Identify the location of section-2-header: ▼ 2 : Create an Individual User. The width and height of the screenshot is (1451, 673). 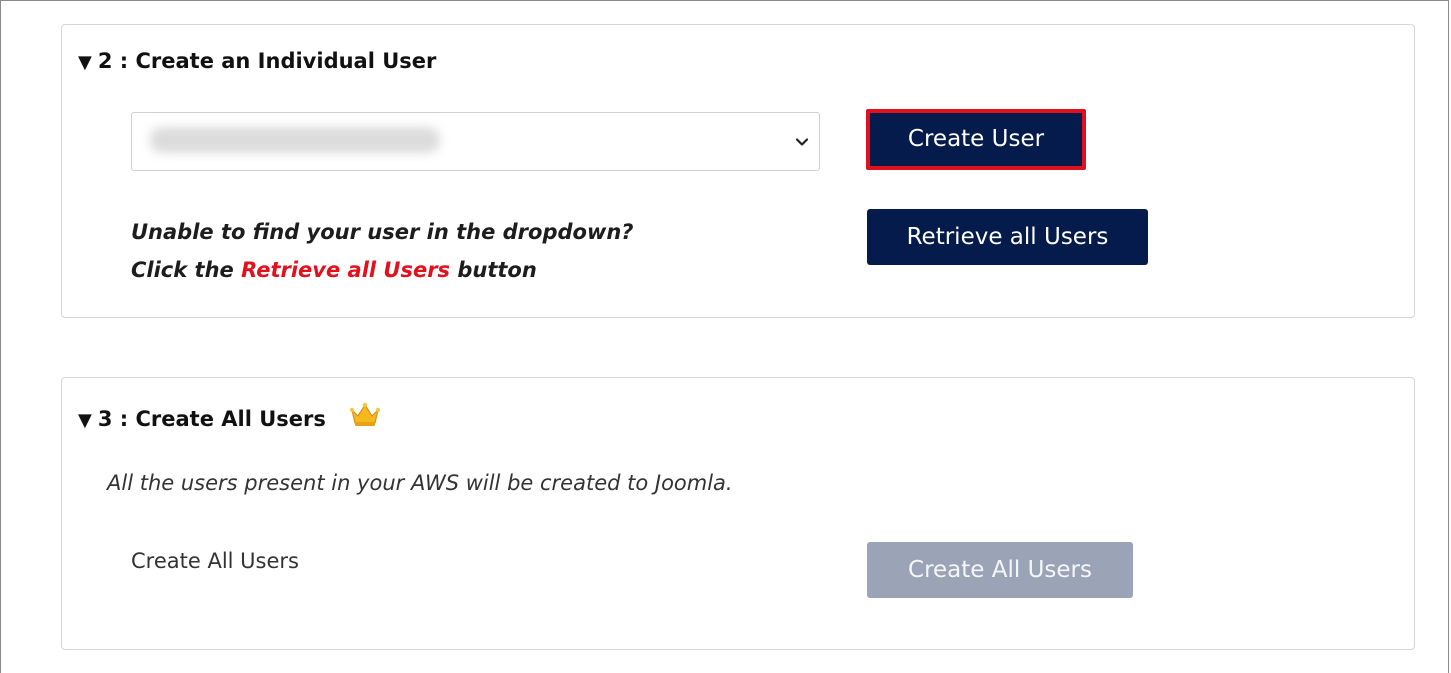
(257, 61).